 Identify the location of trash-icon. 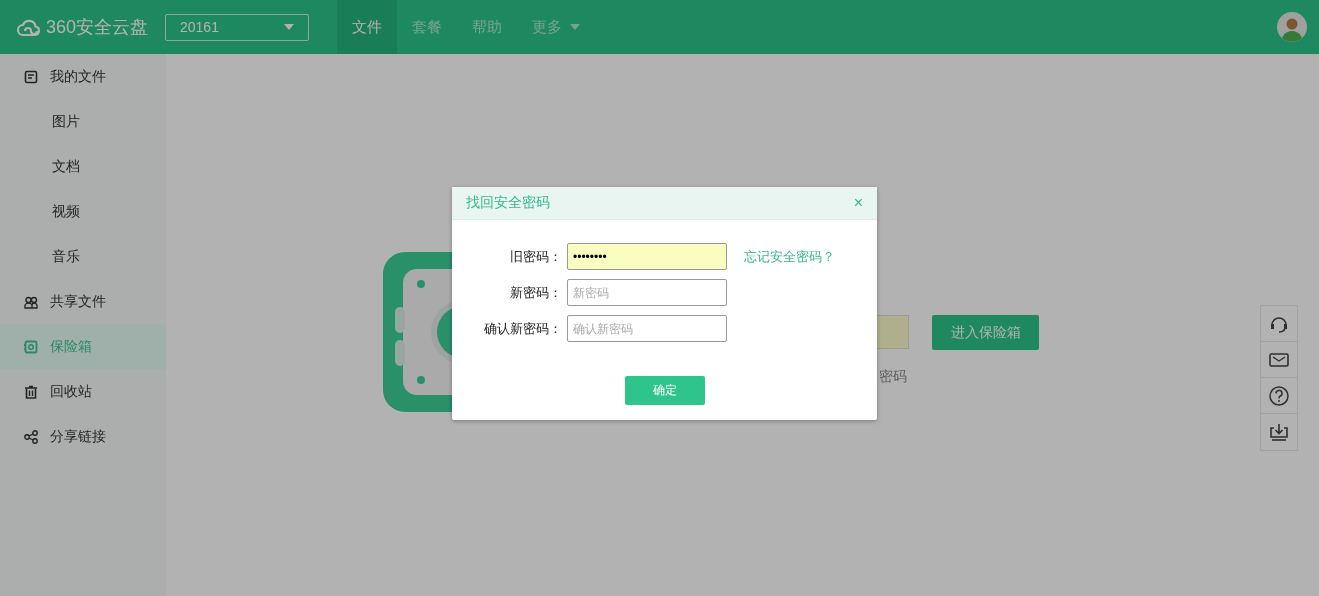
(31, 391).